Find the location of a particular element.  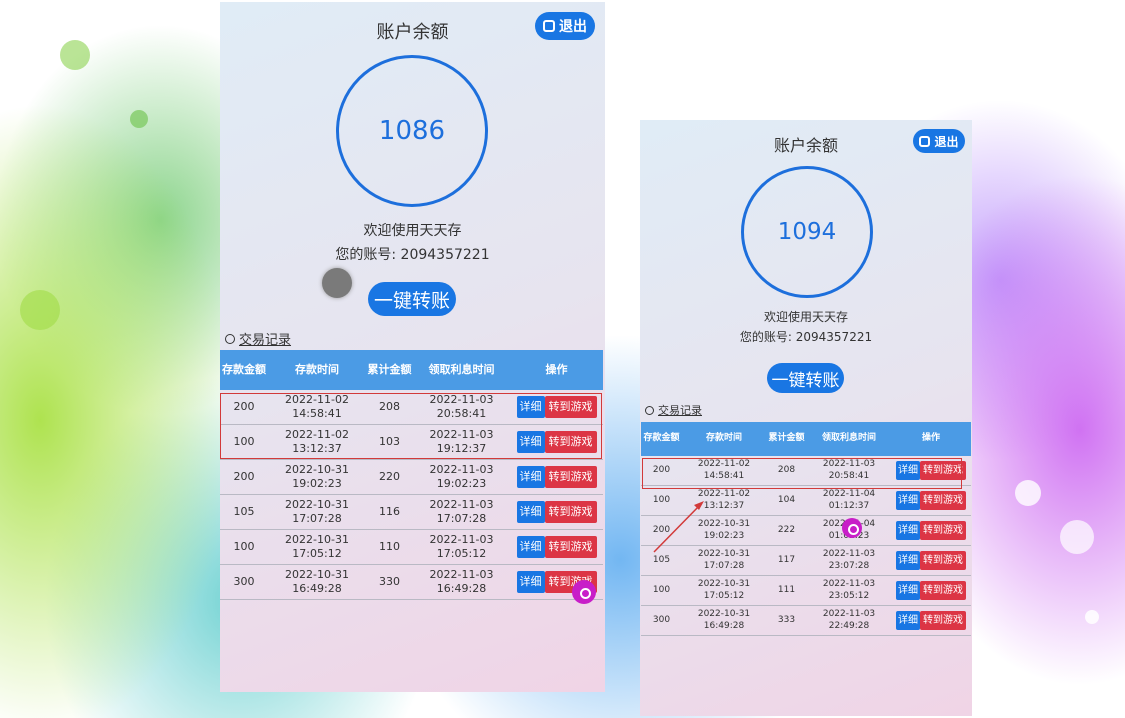

cell-deposit-time: 2022-10-31 19:02:23 is located at coordinates (317, 477).